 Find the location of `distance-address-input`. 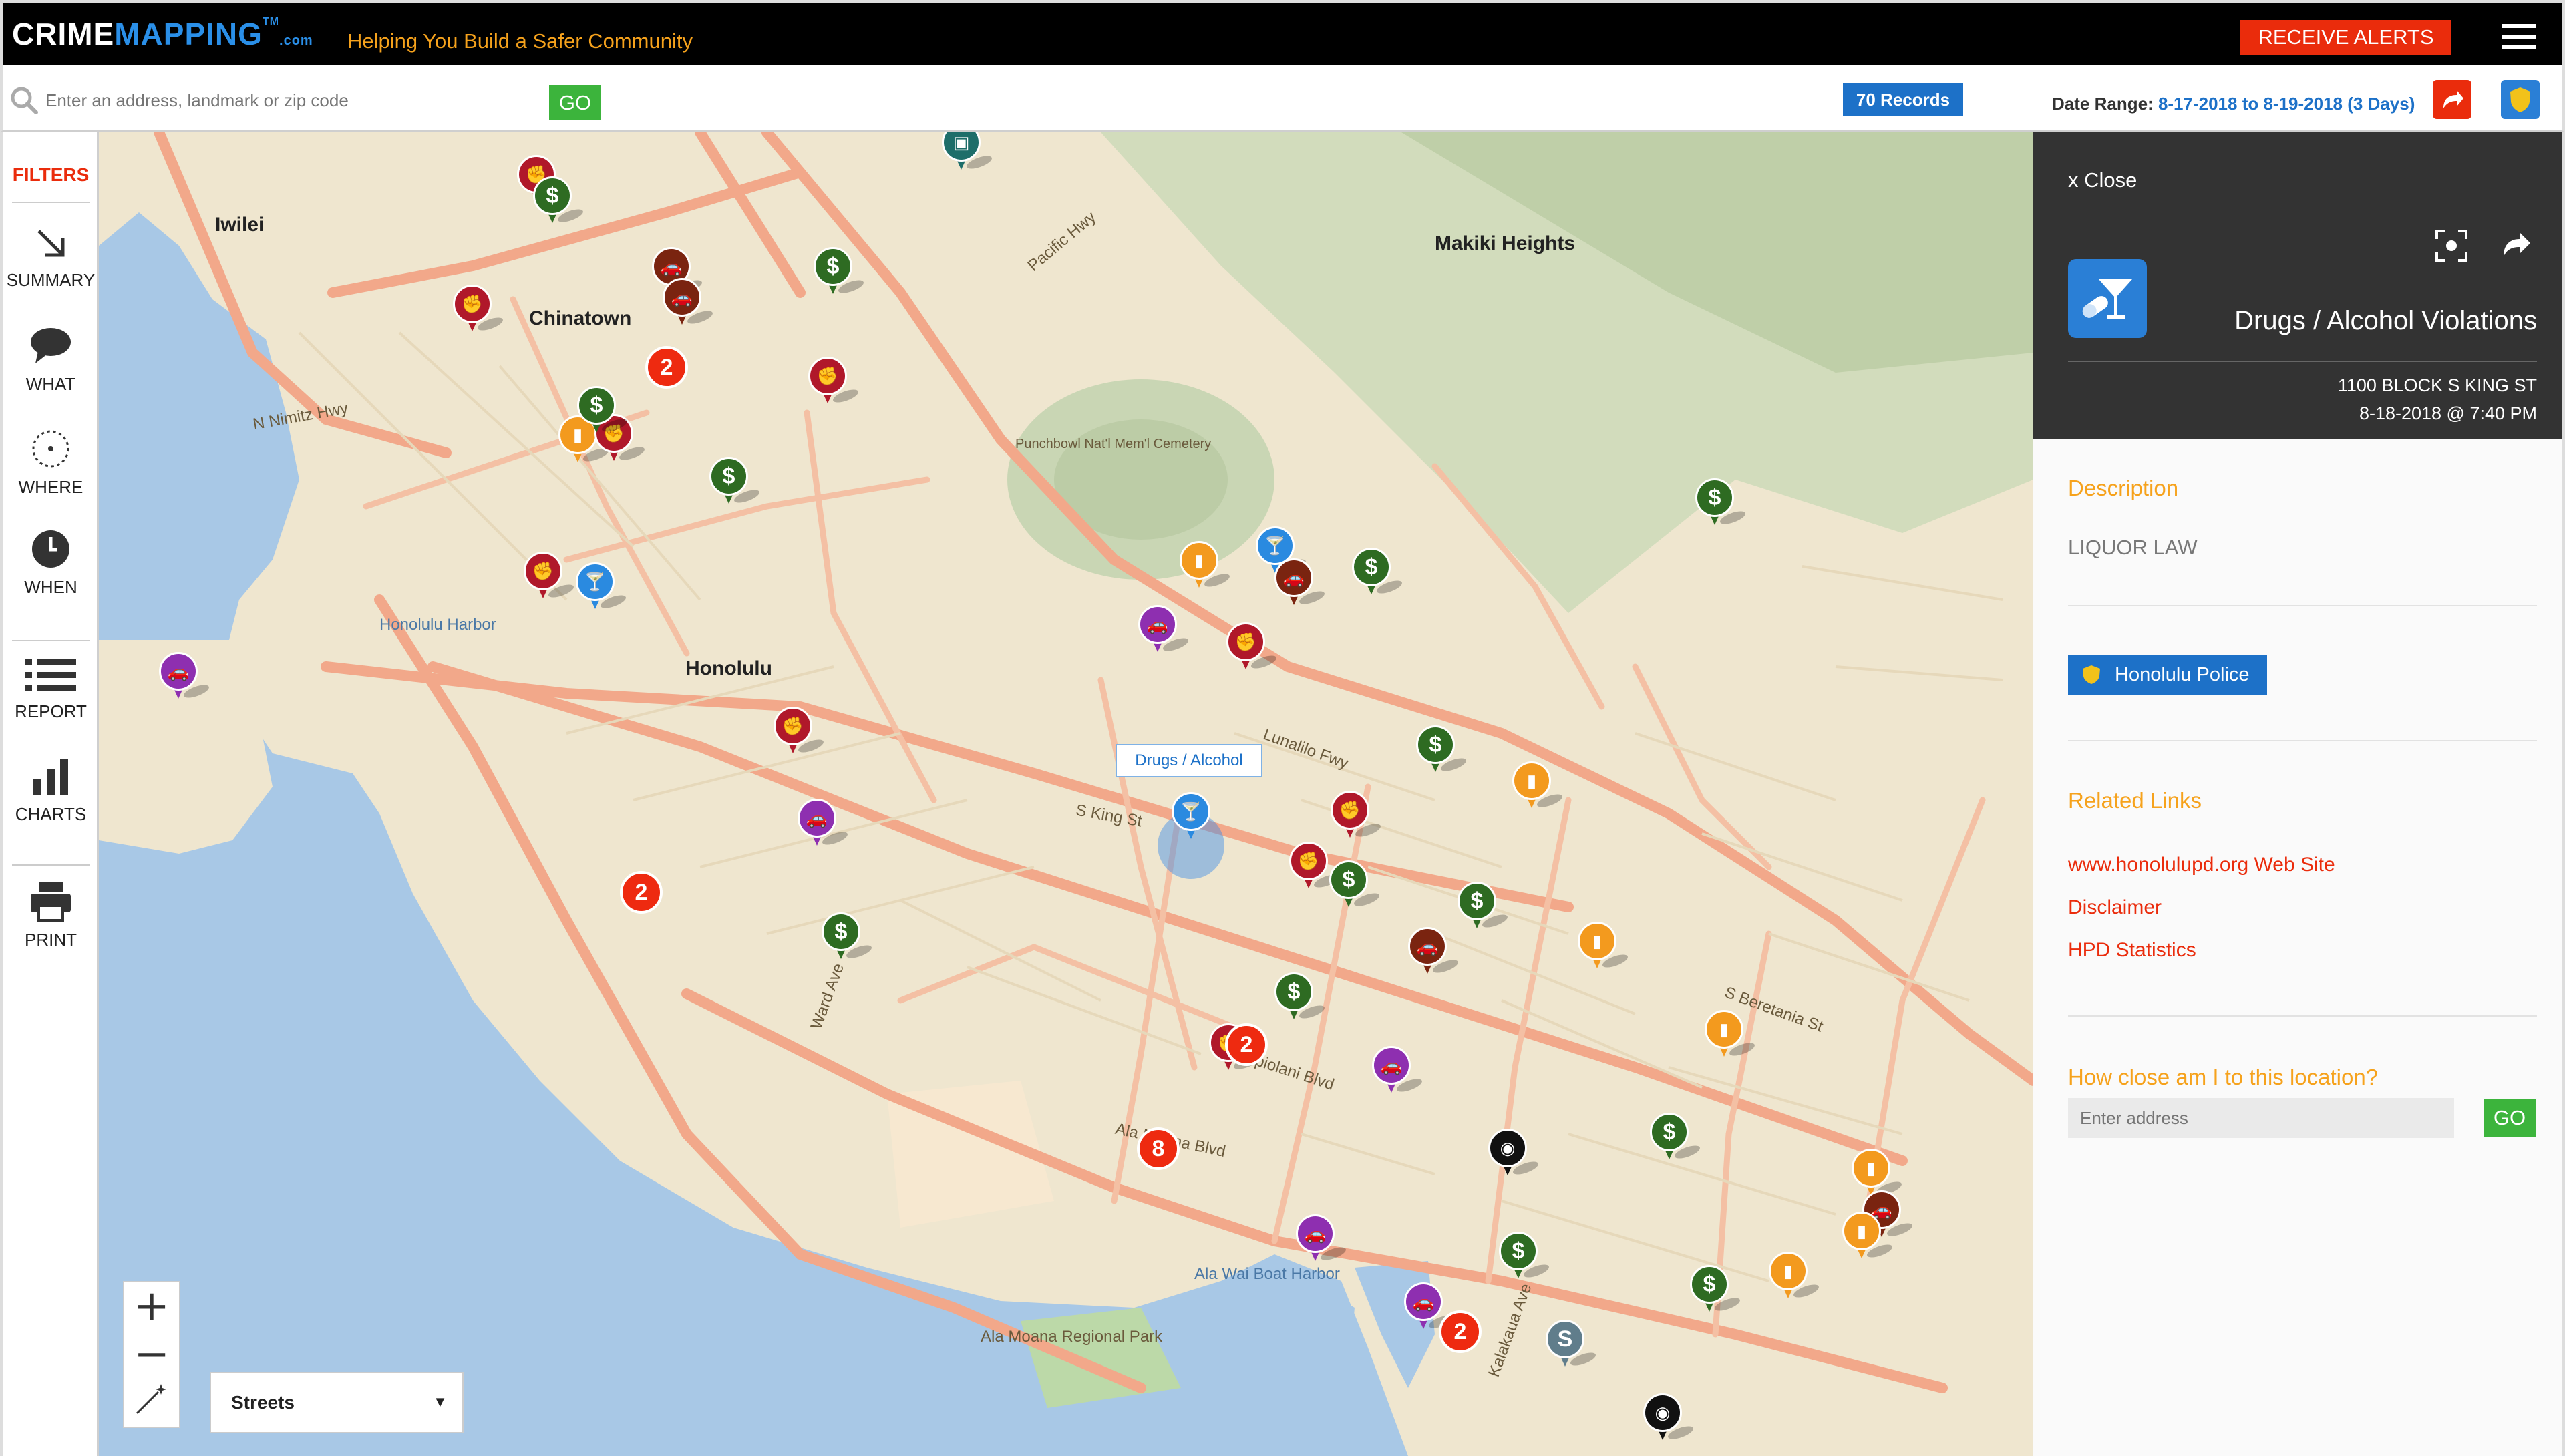

distance-address-input is located at coordinates (2261, 1118).